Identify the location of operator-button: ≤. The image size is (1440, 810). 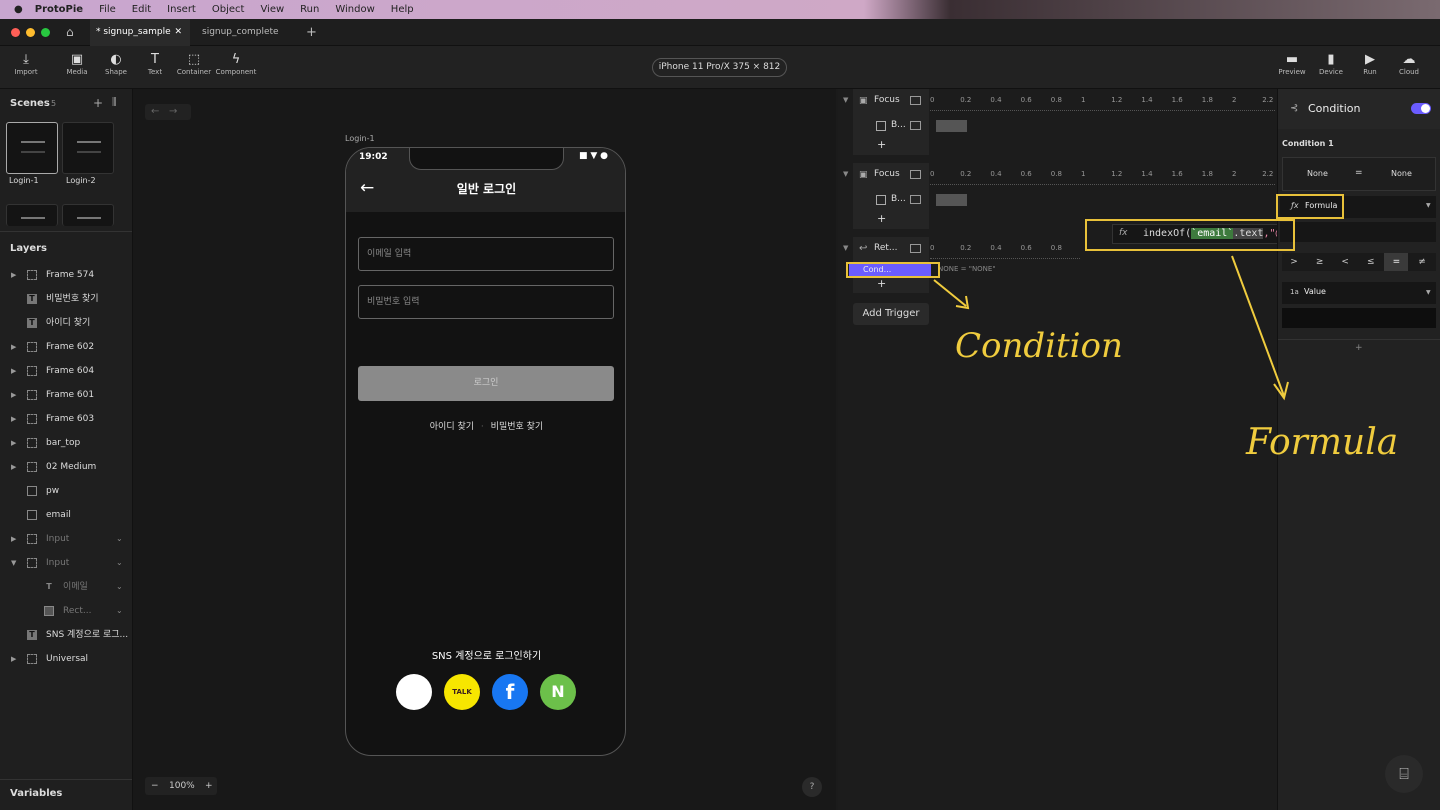
(1371, 262).